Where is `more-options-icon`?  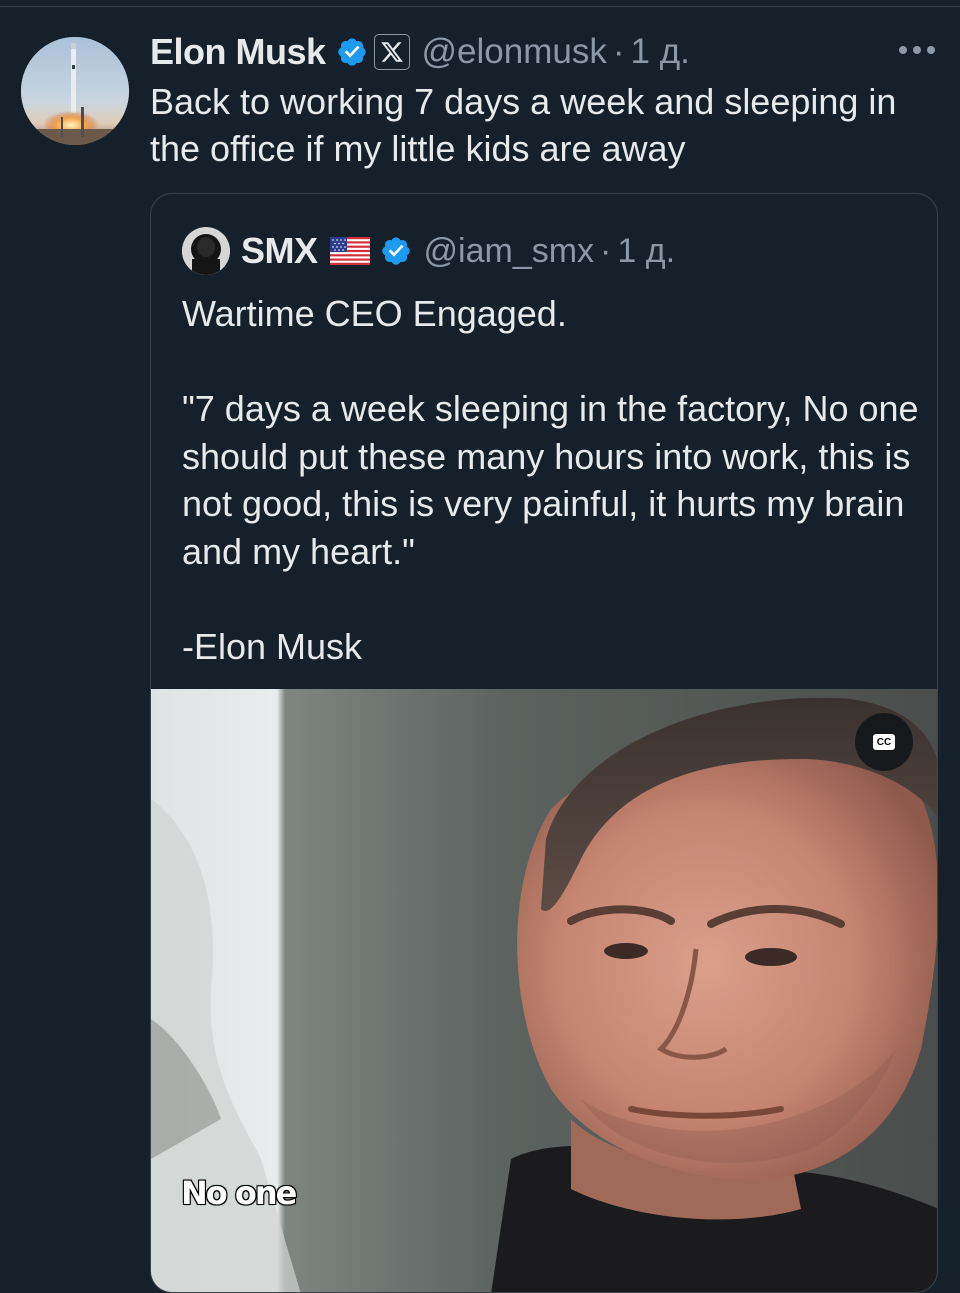 more-options-icon is located at coordinates (917, 50).